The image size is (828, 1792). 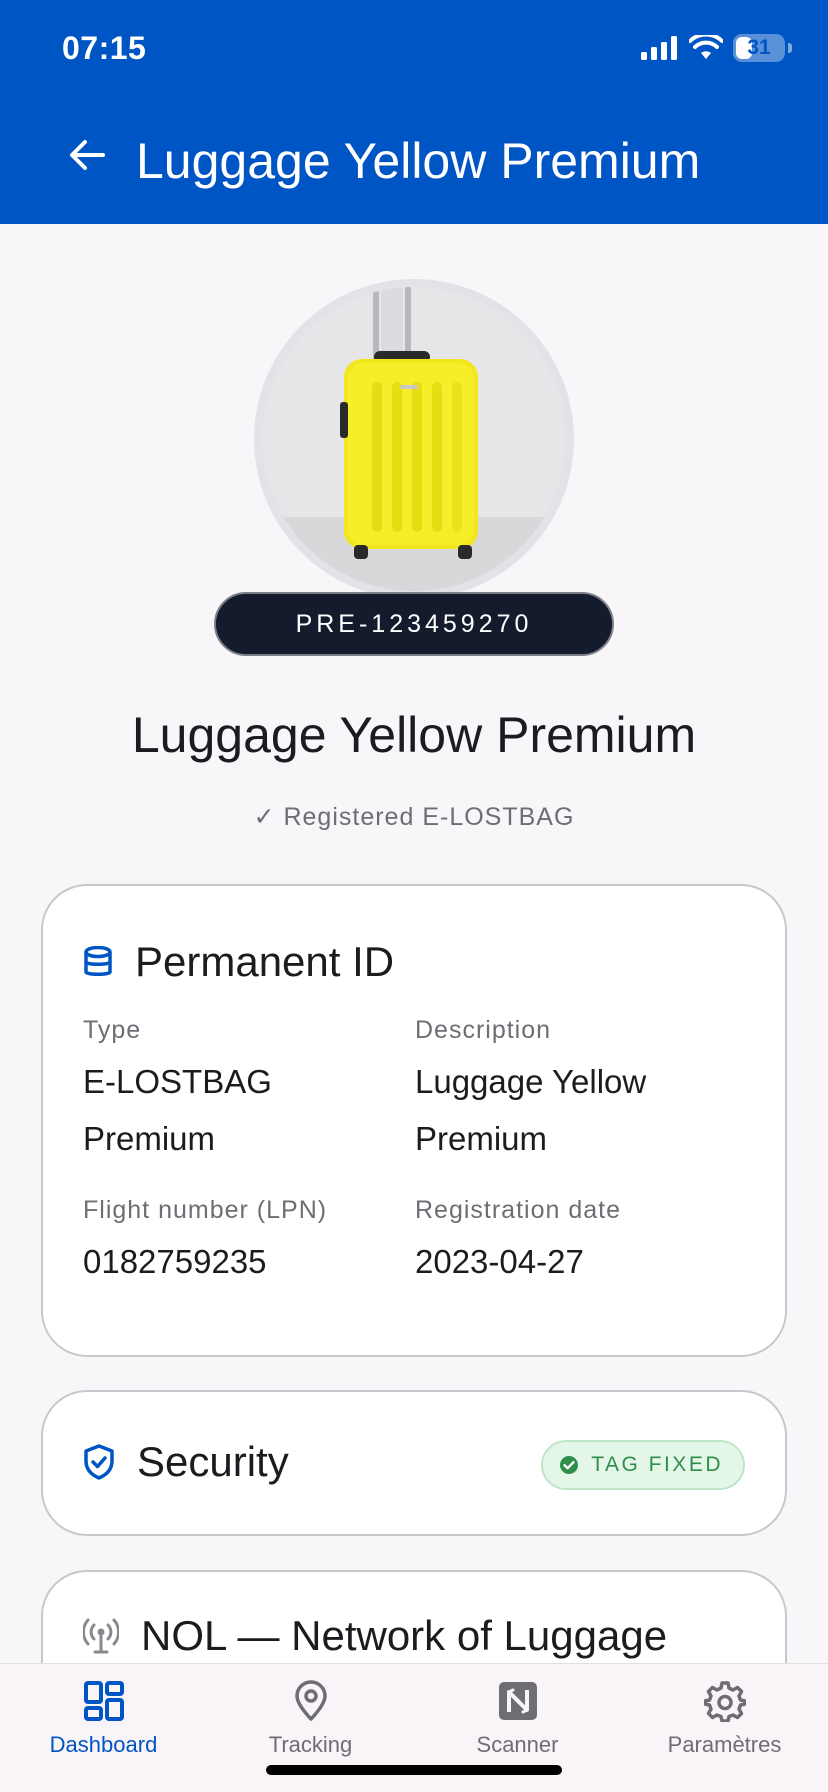 I want to click on status-badge: TAG FIXED, so click(x=643, y=1465).